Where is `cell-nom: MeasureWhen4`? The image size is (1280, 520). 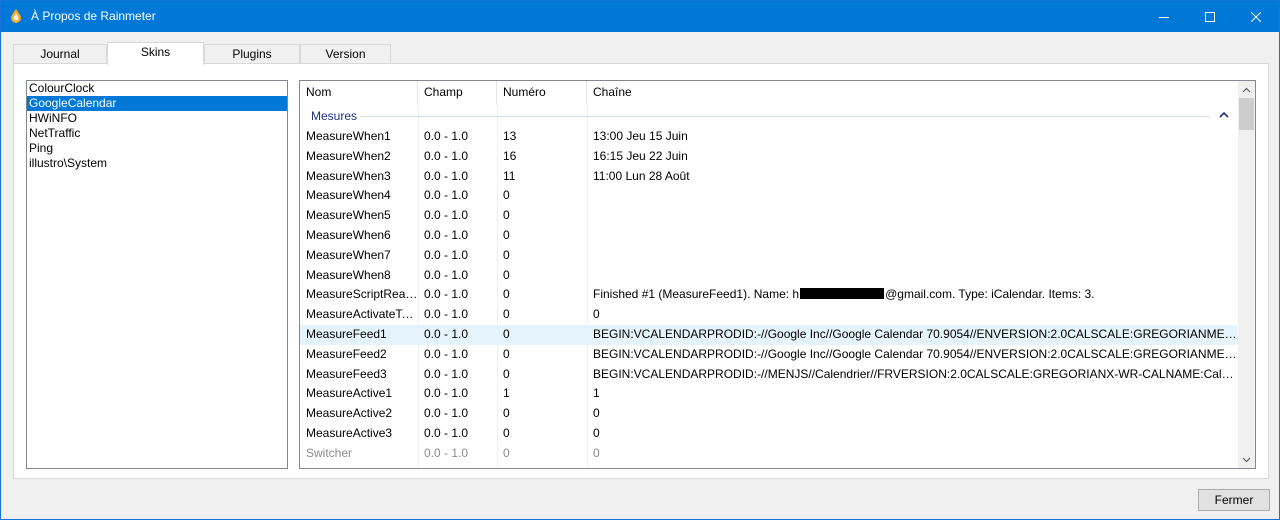
cell-nom: MeasureWhen4 is located at coordinates (348, 195).